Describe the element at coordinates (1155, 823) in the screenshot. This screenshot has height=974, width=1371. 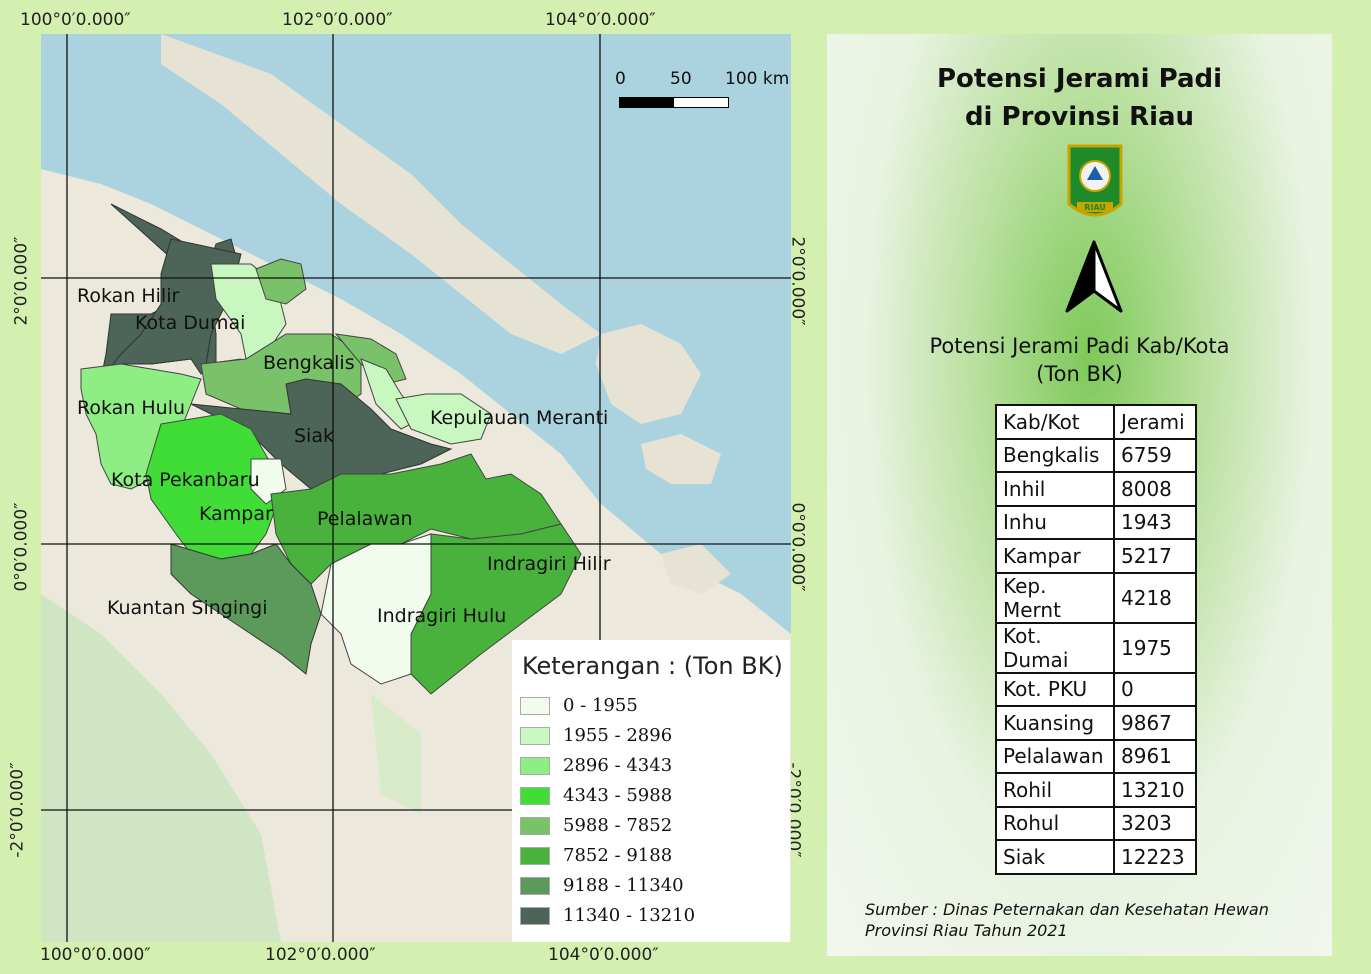
I see `table-cell-jerami: 3203` at that location.